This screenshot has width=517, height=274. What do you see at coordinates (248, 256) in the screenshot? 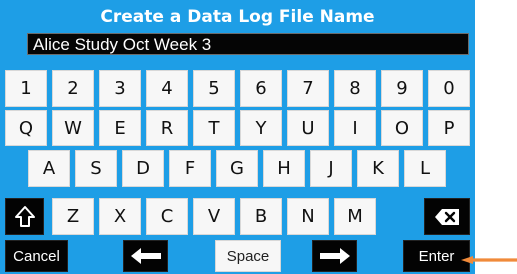
I see `space-button: Space` at bounding box center [248, 256].